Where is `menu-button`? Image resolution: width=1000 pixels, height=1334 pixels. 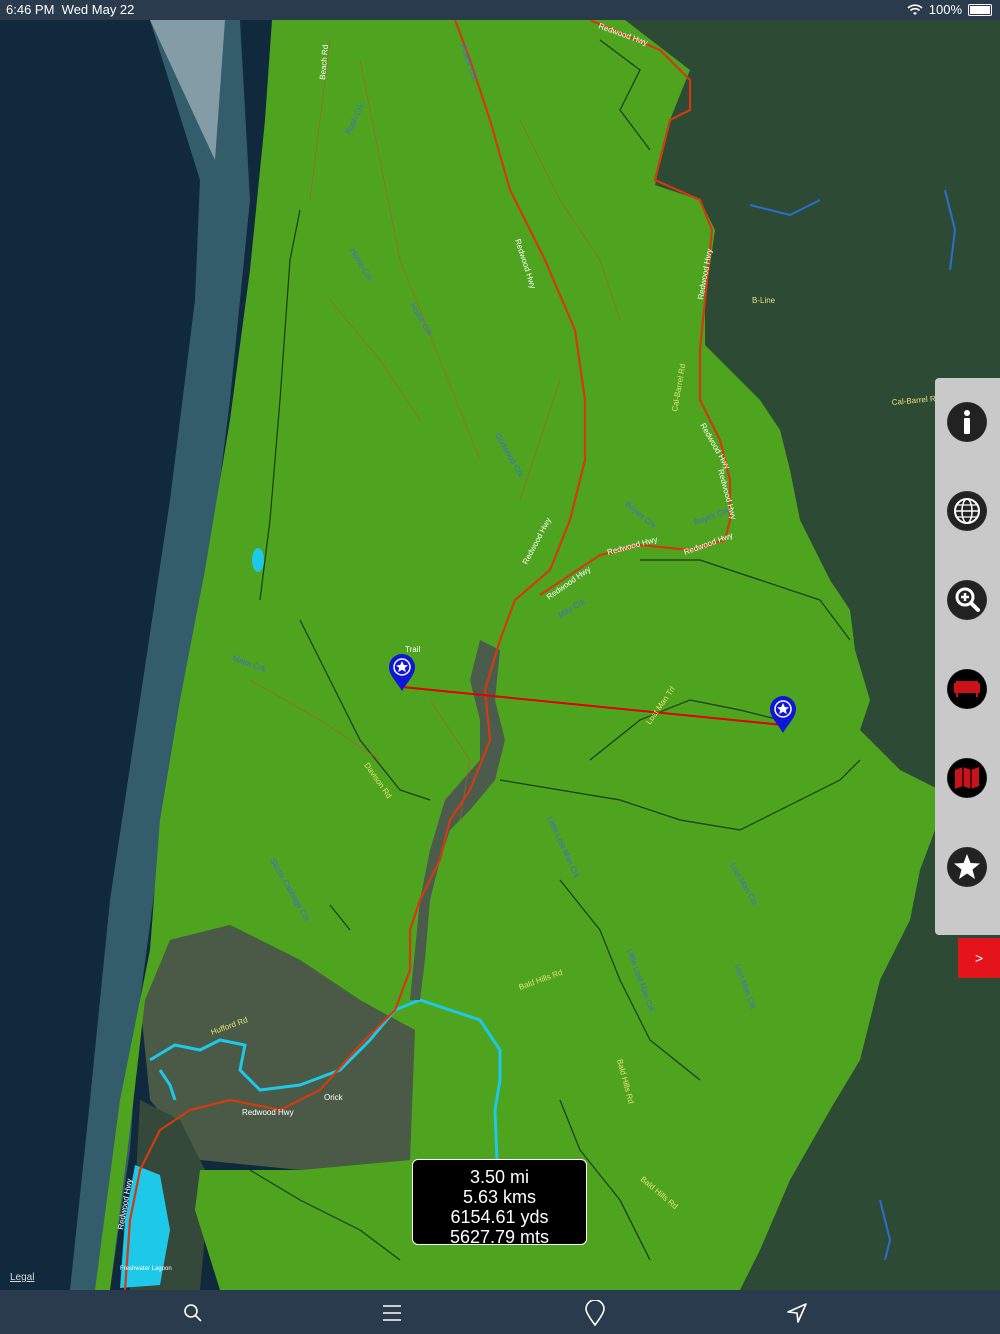
menu-button is located at coordinates (392, 1313).